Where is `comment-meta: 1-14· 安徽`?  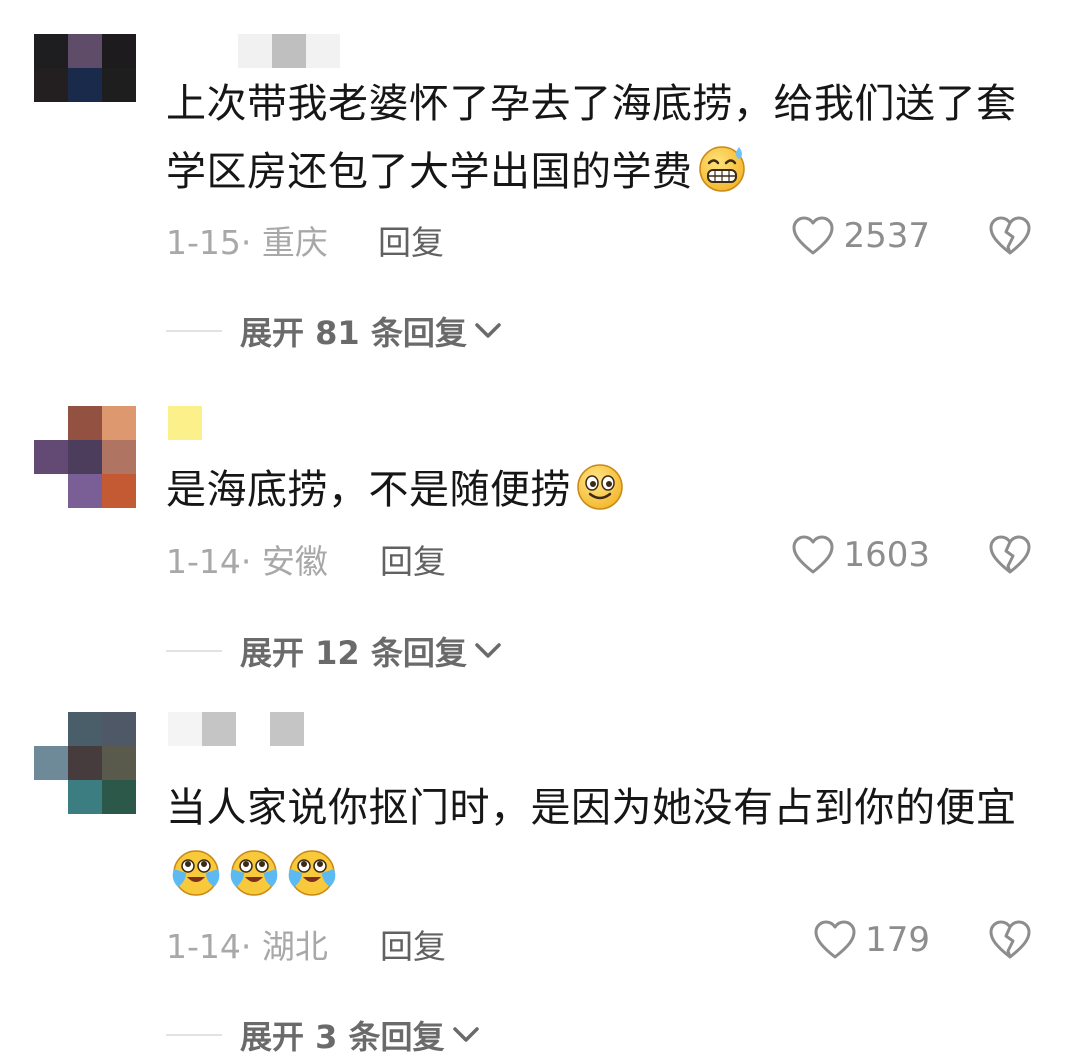
comment-meta: 1-14· 安徽 is located at coordinates (247, 559).